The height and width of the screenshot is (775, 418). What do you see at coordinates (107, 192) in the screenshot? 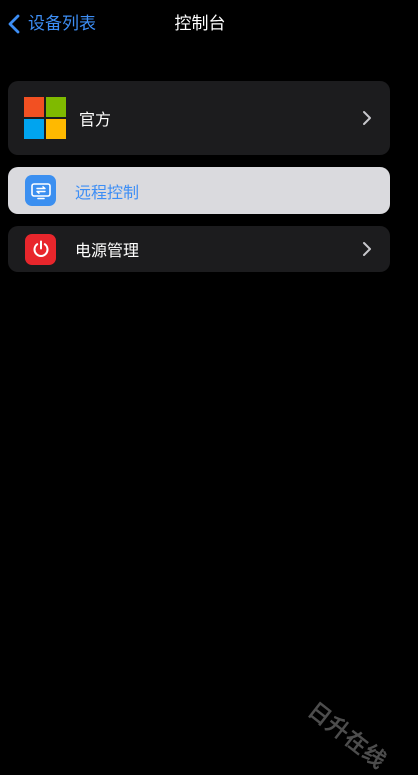
I see `list-item-label: 远程控制` at bounding box center [107, 192].